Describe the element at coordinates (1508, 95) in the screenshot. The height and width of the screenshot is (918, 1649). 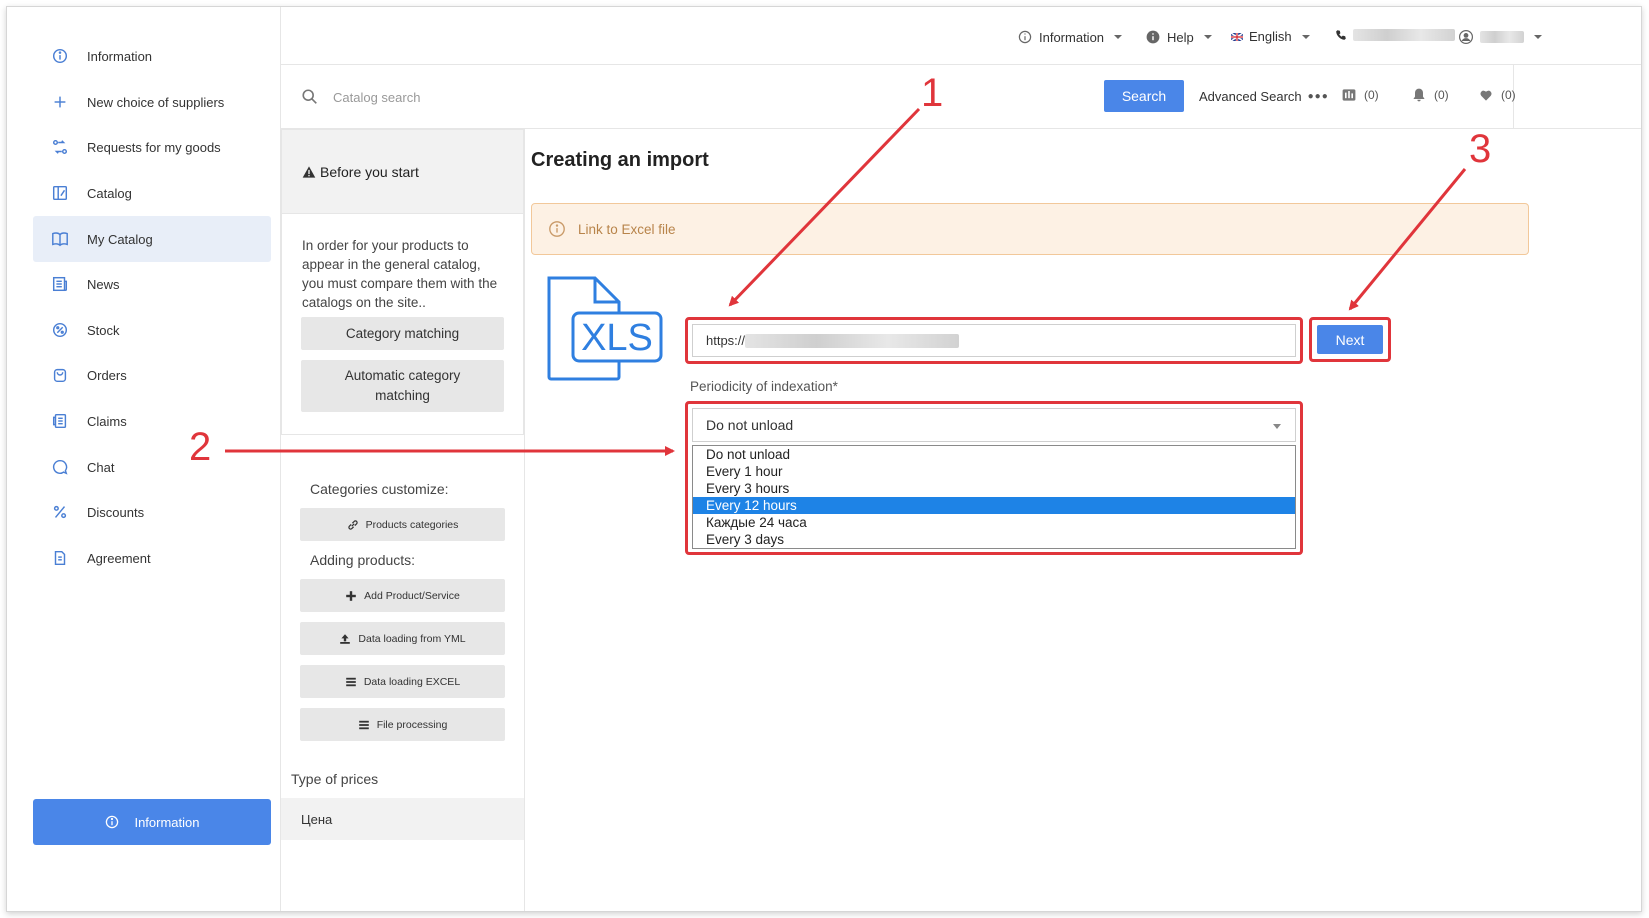
I see `favorites-count: (0)` at that location.